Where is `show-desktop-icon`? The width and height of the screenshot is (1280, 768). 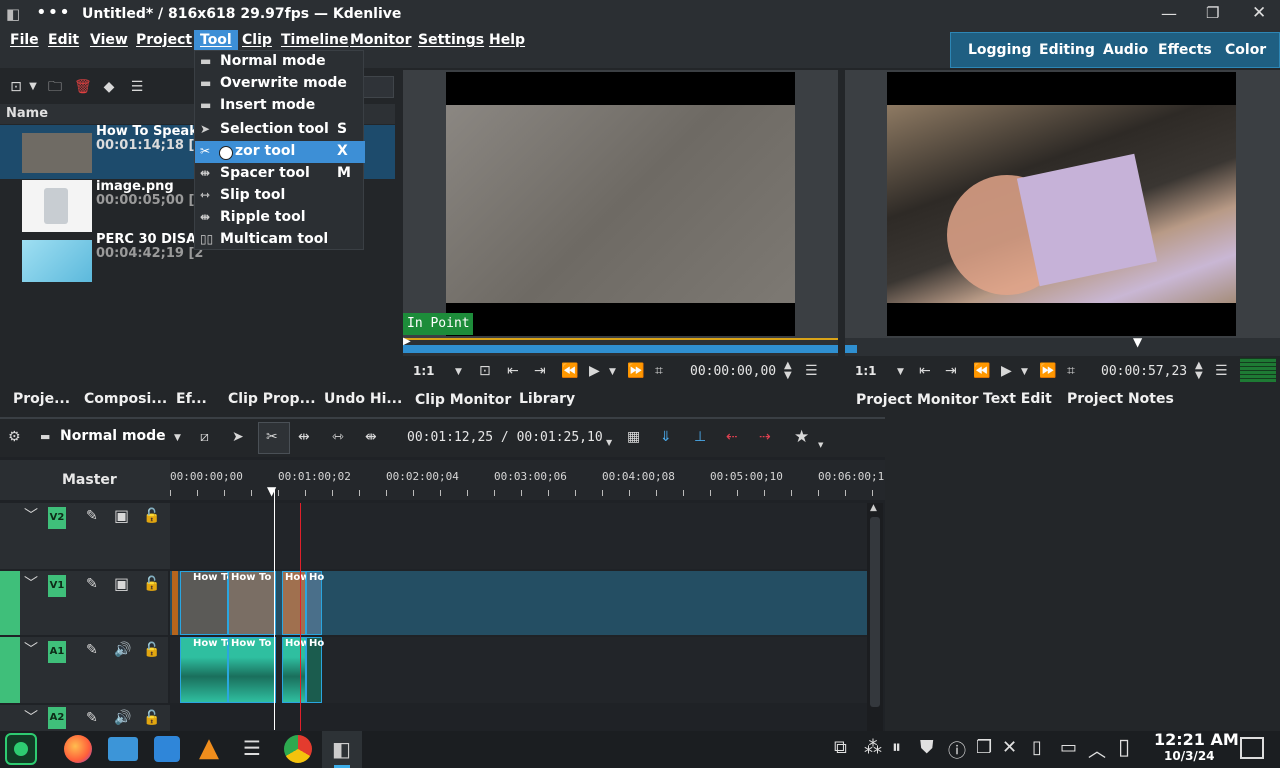
show-desktop-icon is located at coordinates (1252, 748).